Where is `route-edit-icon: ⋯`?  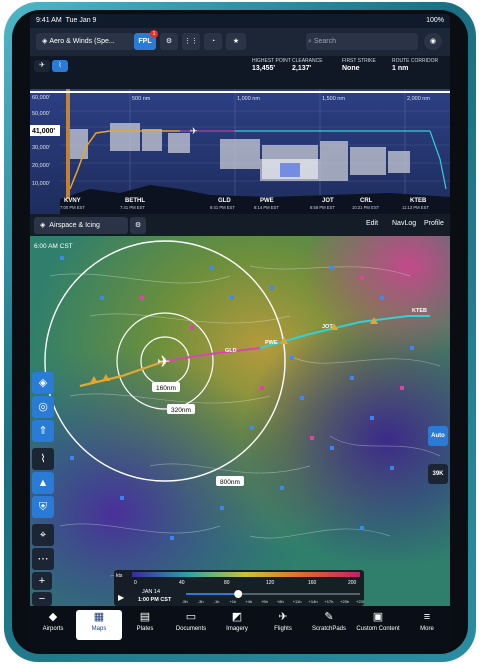 route-edit-icon: ⋯ is located at coordinates (43, 559).